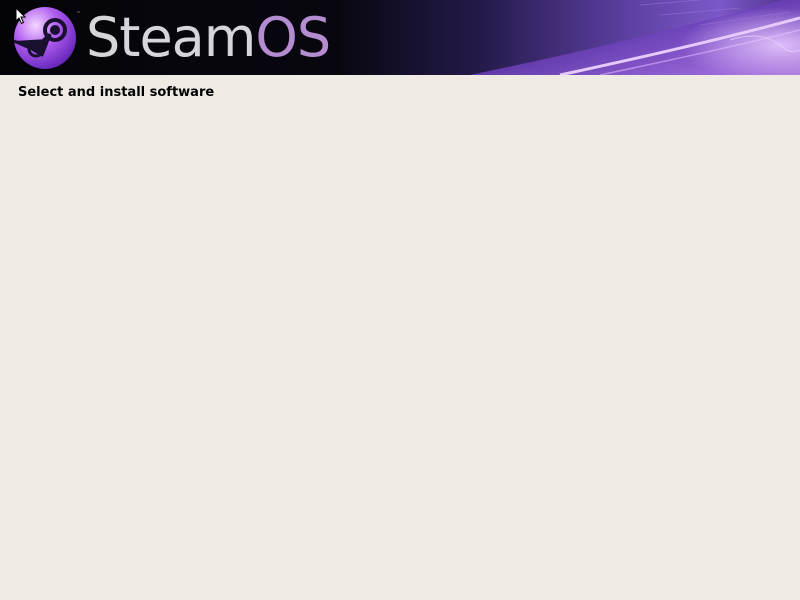  Describe the element at coordinates (171, 37) in the screenshot. I see `wordmark-steam: Steam` at that location.